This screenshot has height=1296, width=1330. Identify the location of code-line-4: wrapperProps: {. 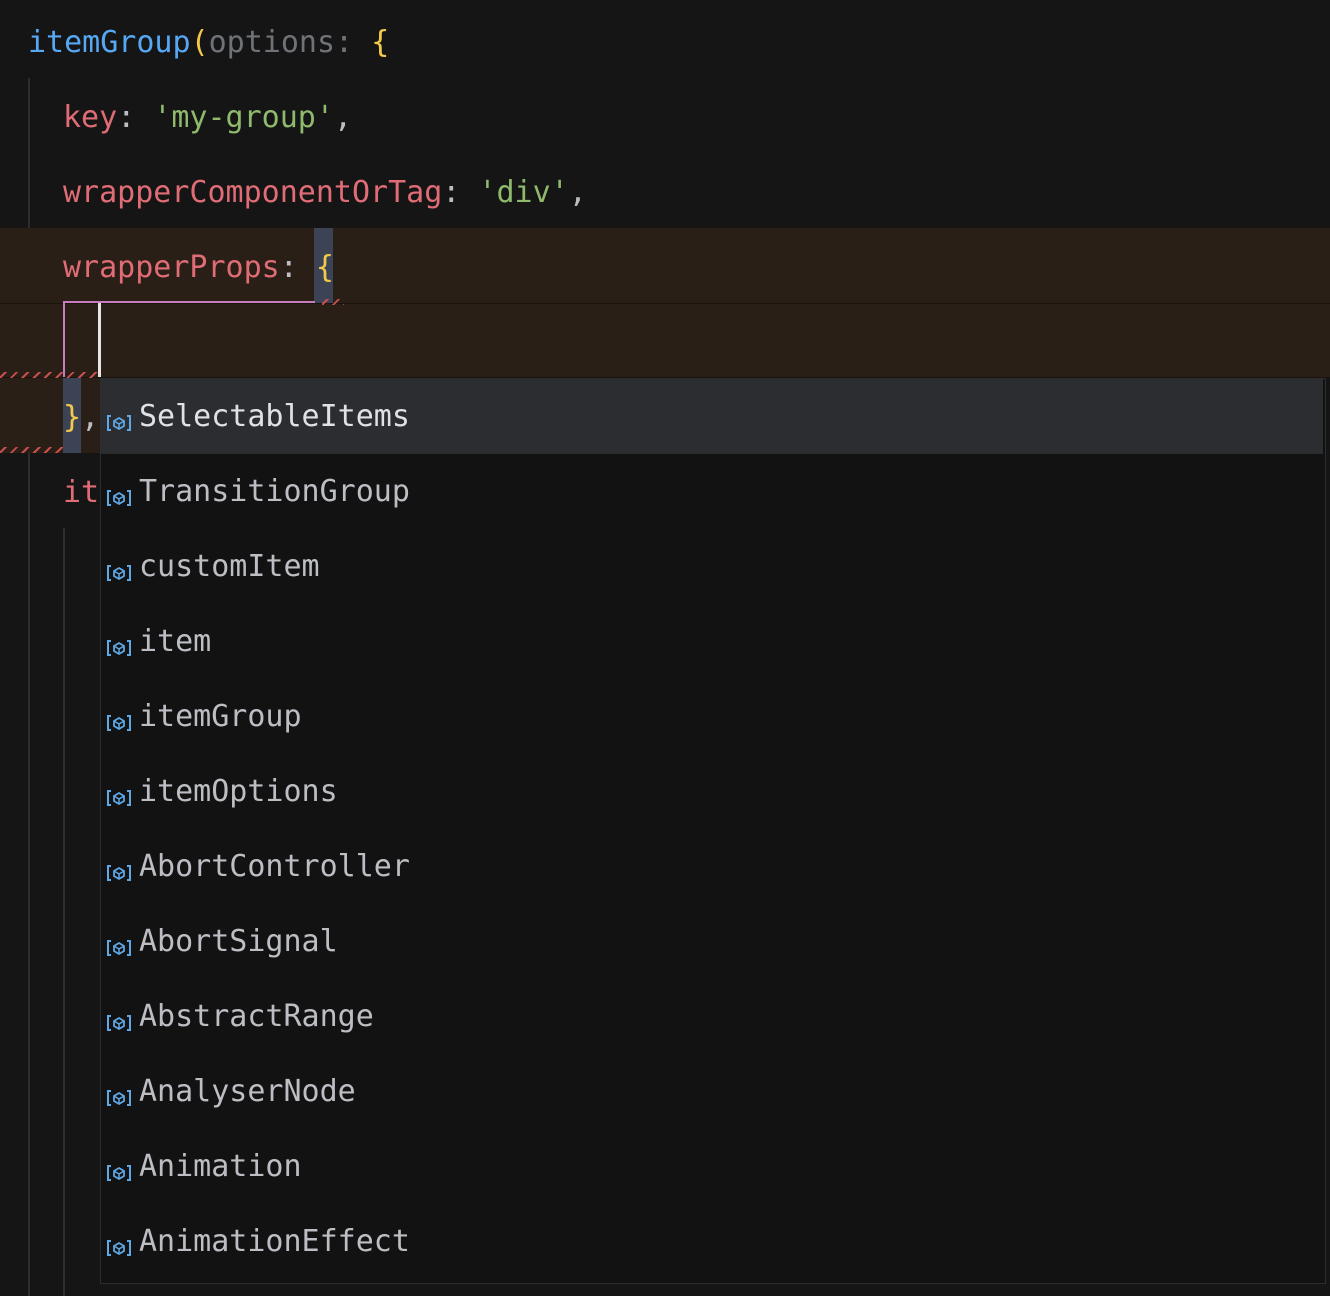
(665, 265).